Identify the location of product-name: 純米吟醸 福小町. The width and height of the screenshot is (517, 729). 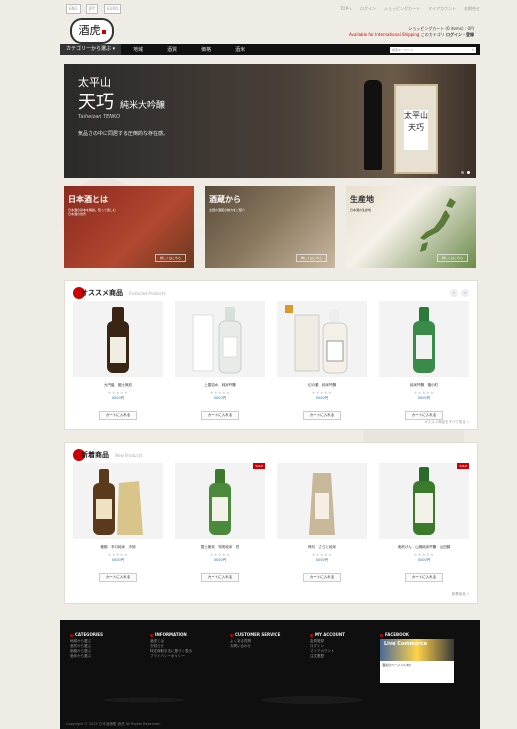
(424, 385).